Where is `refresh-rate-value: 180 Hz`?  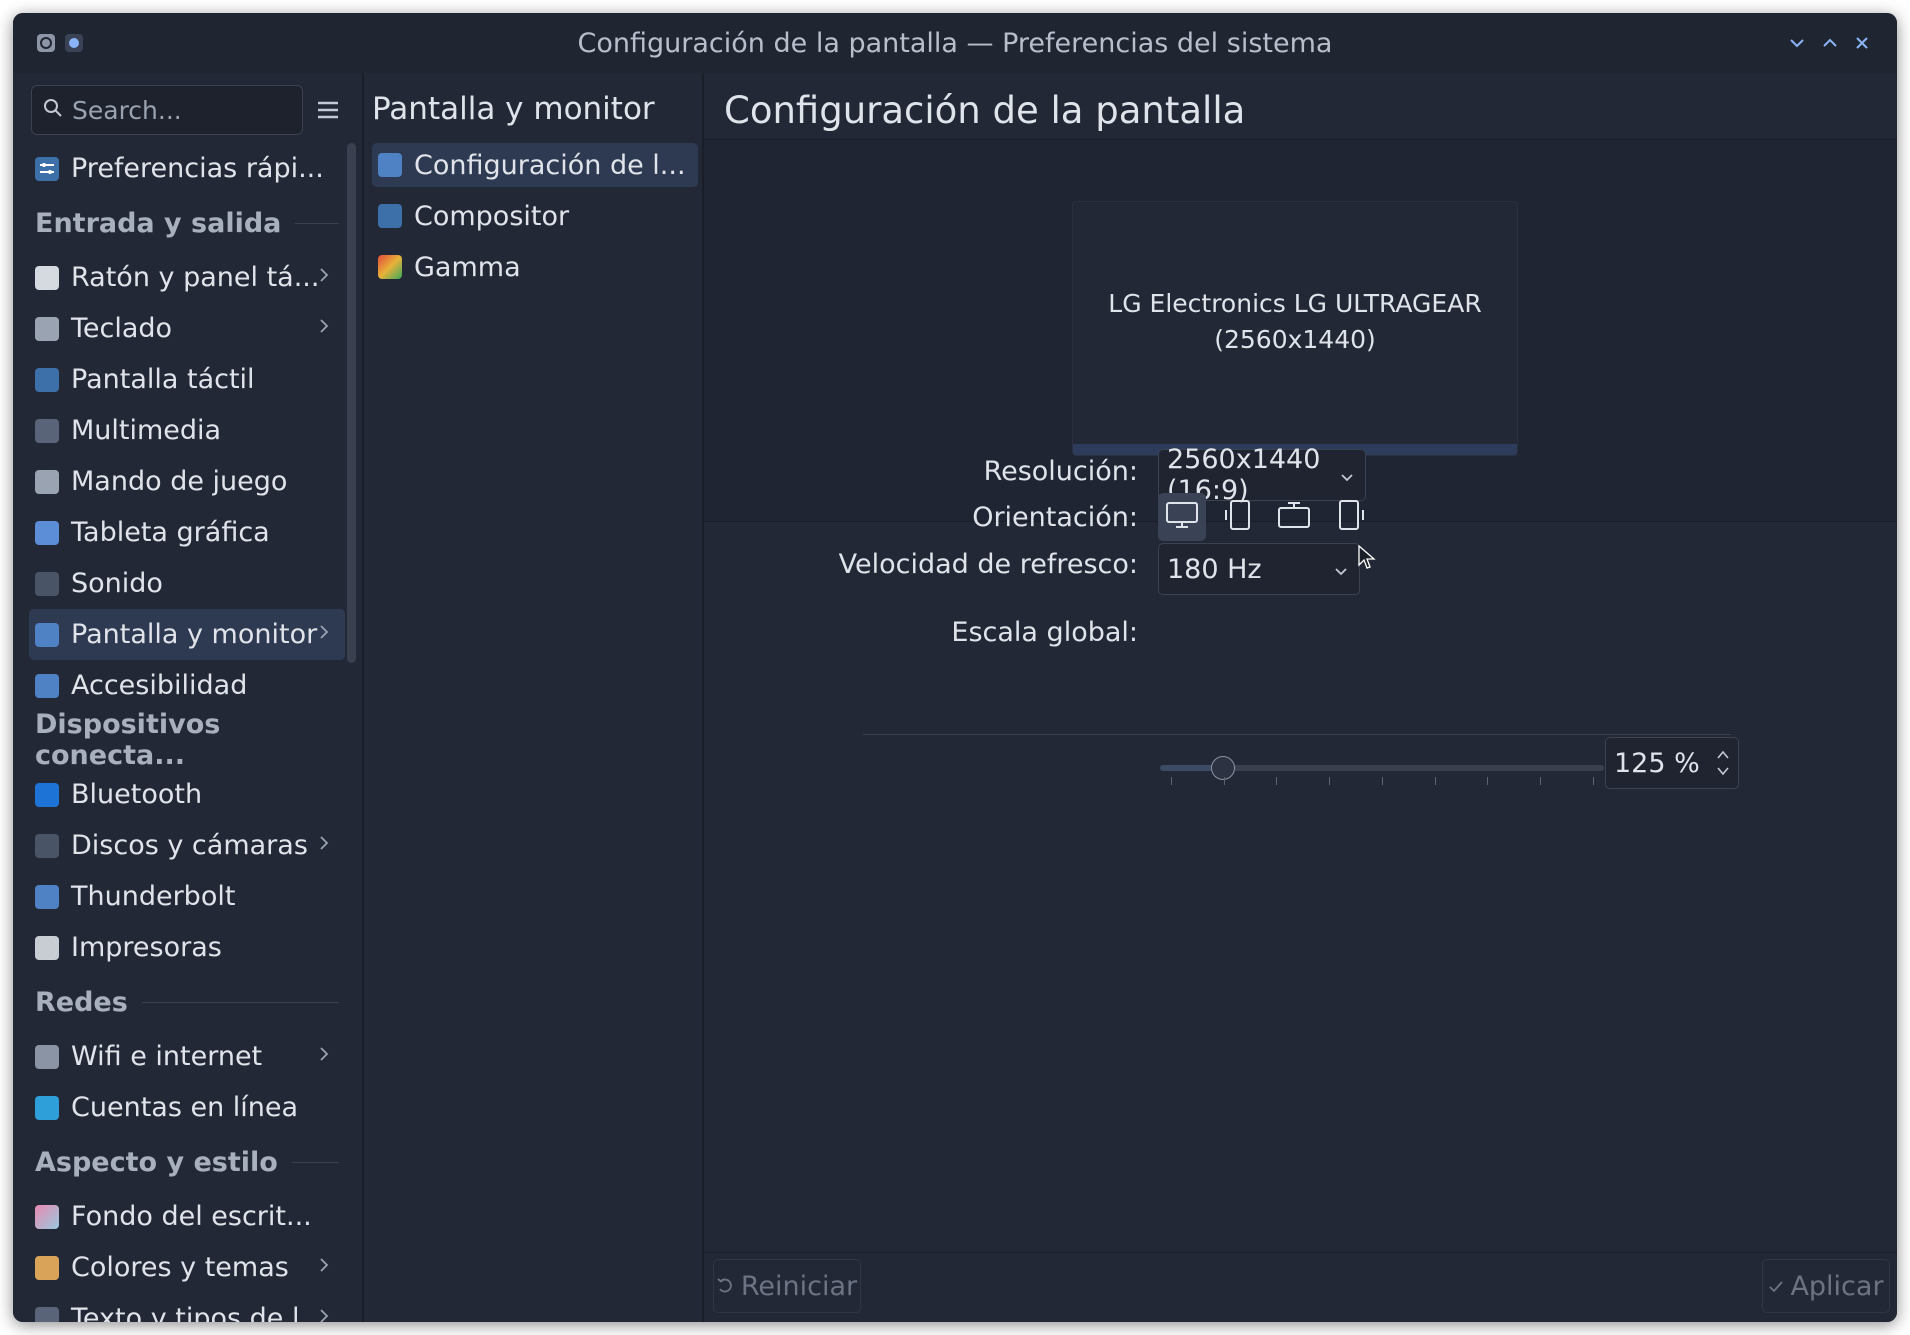 refresh-rate-value: 180 Hz is located at coordinates (1214, 569).